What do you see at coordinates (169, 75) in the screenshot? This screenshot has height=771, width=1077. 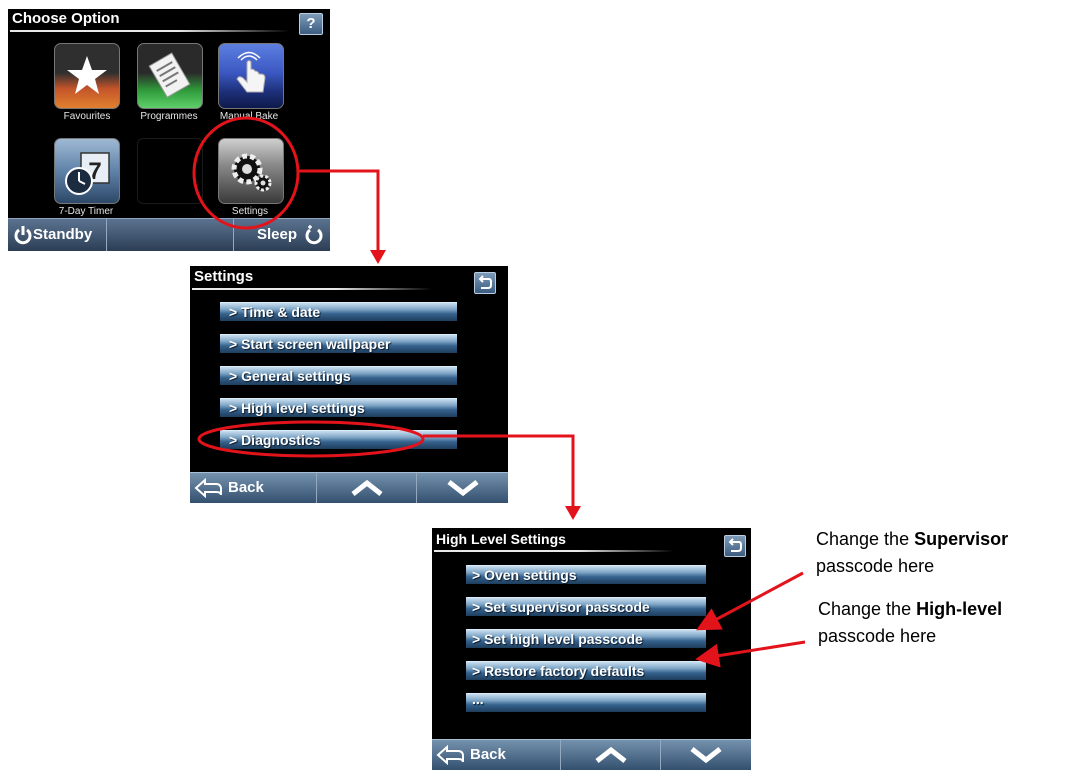 I see `document-icon` at bounding box center [169, 75].